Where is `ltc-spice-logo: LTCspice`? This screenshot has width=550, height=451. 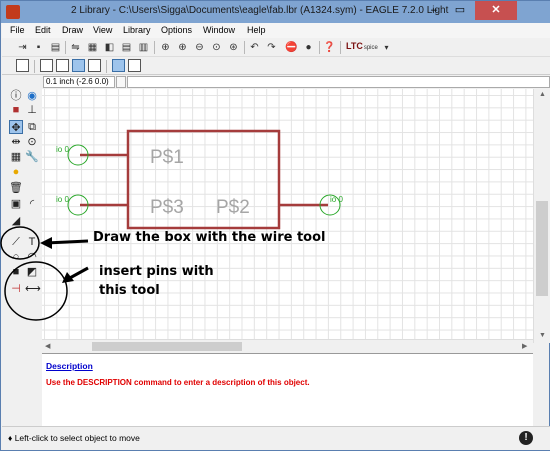
ltc-spice-logo: LTCspice is located at coordinates (362, 46).